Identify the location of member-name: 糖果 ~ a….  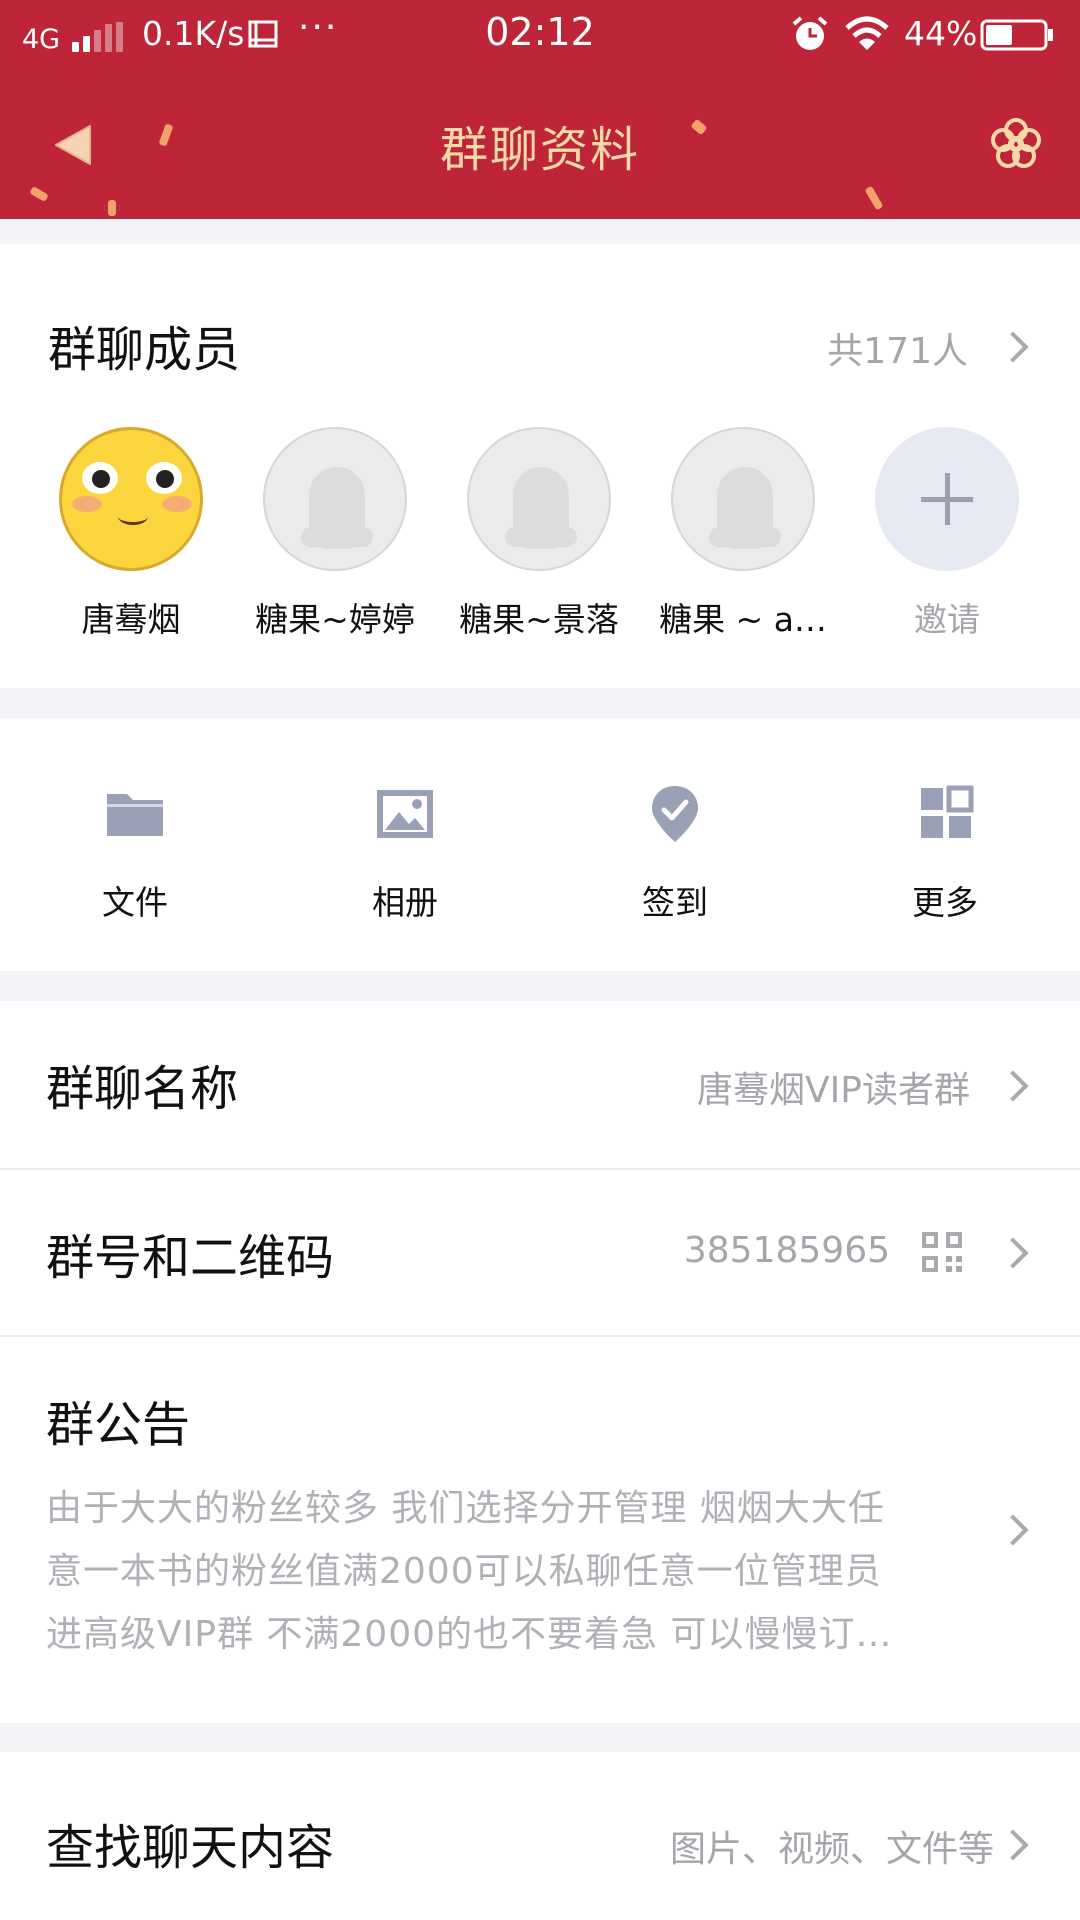
(743, 619).